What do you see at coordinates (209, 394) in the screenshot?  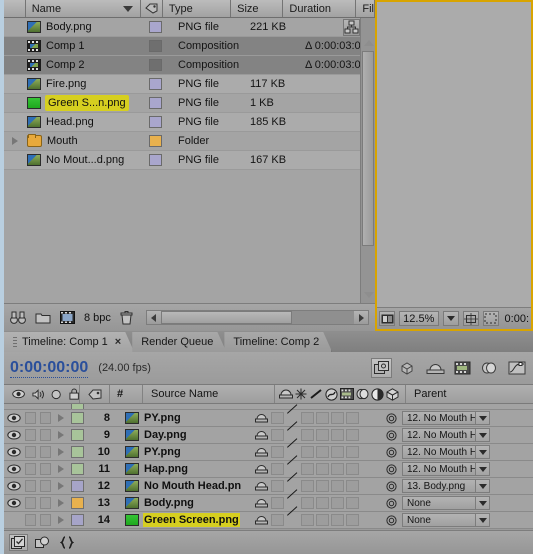 I see `source-name-header: Source Name` at bounding box center [209, 394].